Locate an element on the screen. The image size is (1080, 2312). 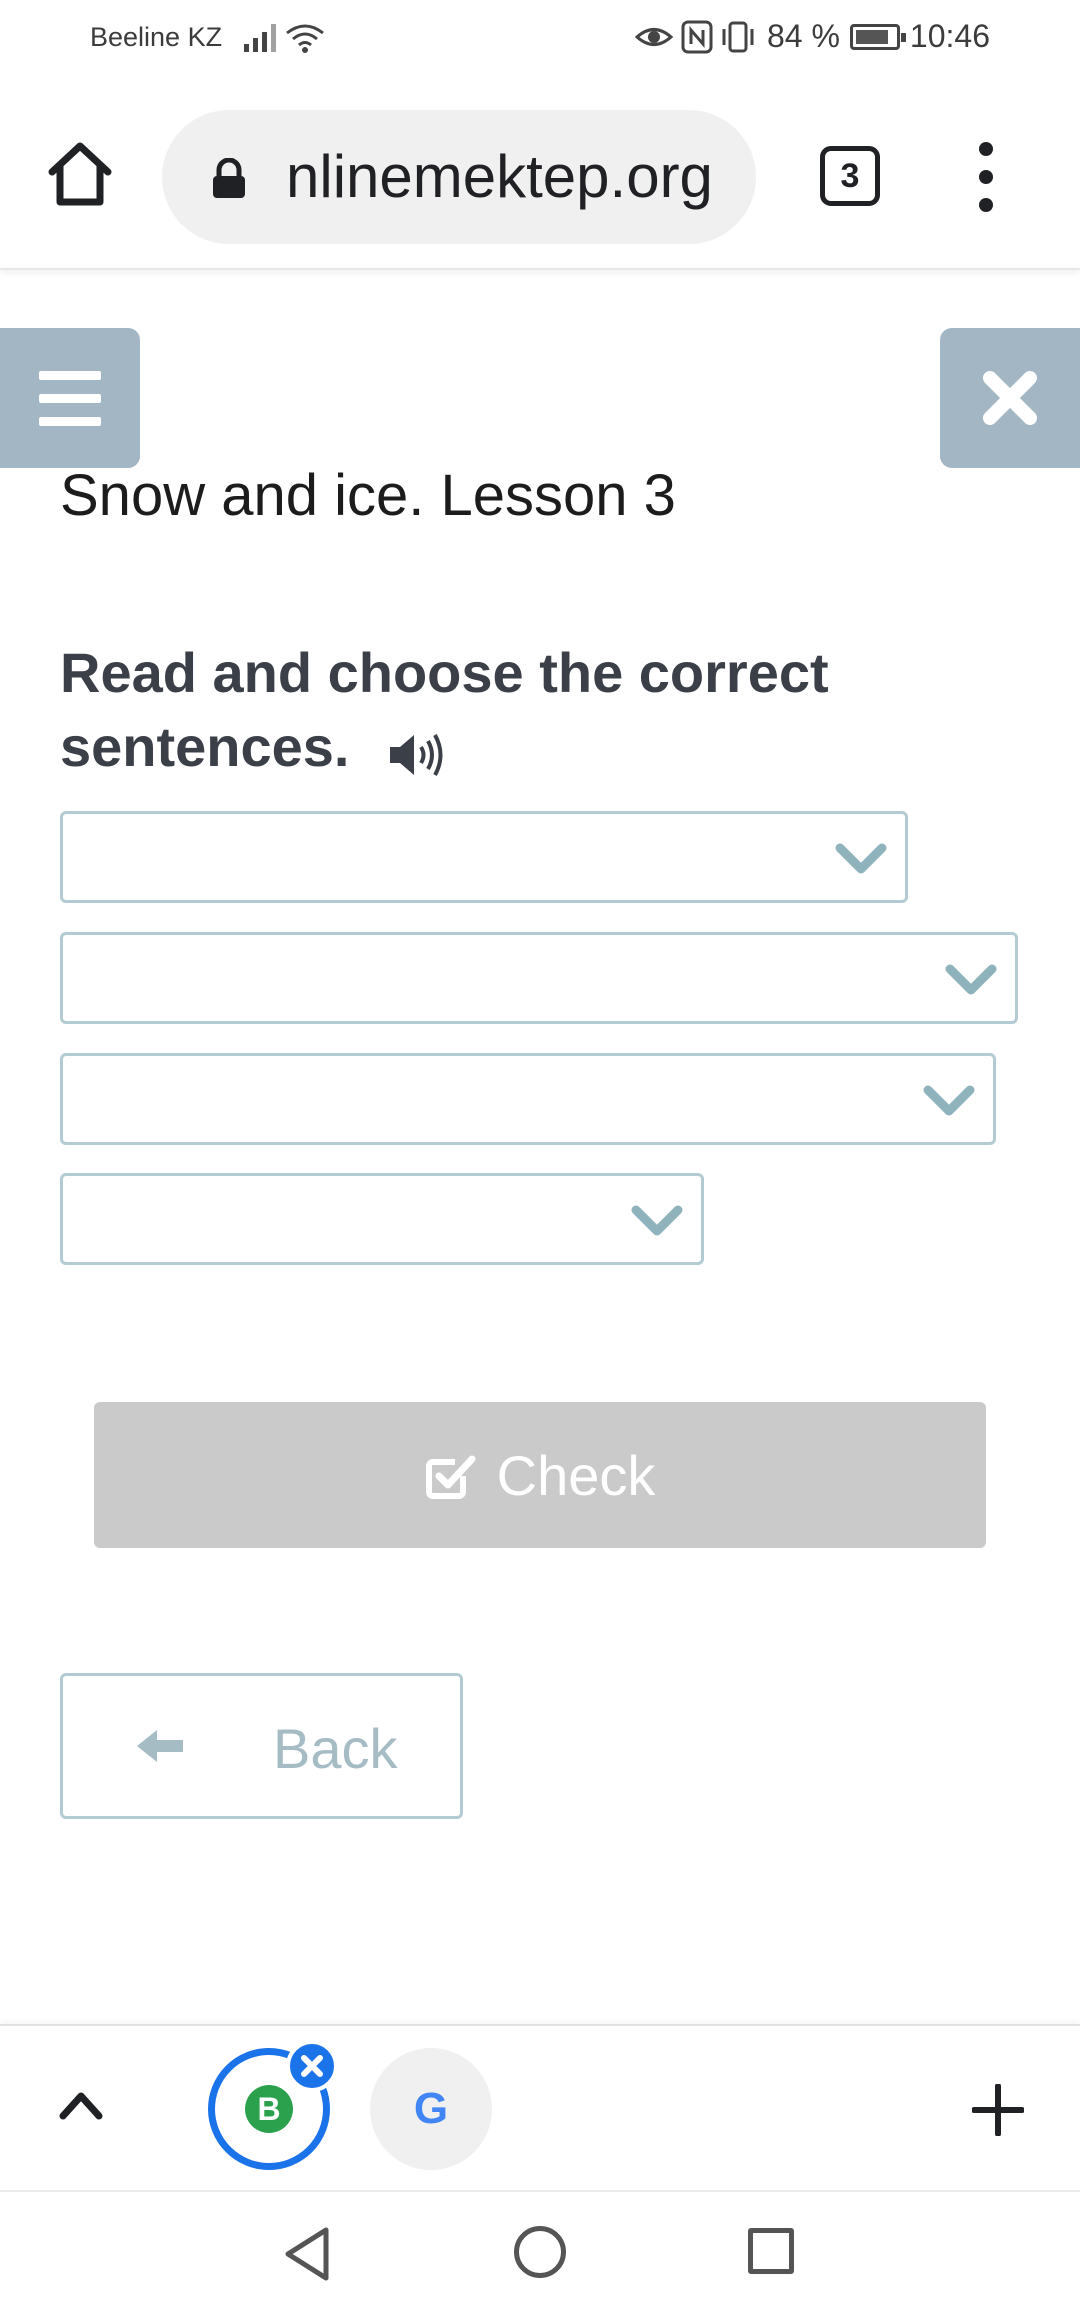
home-icon is located at coordinates (80, 174).